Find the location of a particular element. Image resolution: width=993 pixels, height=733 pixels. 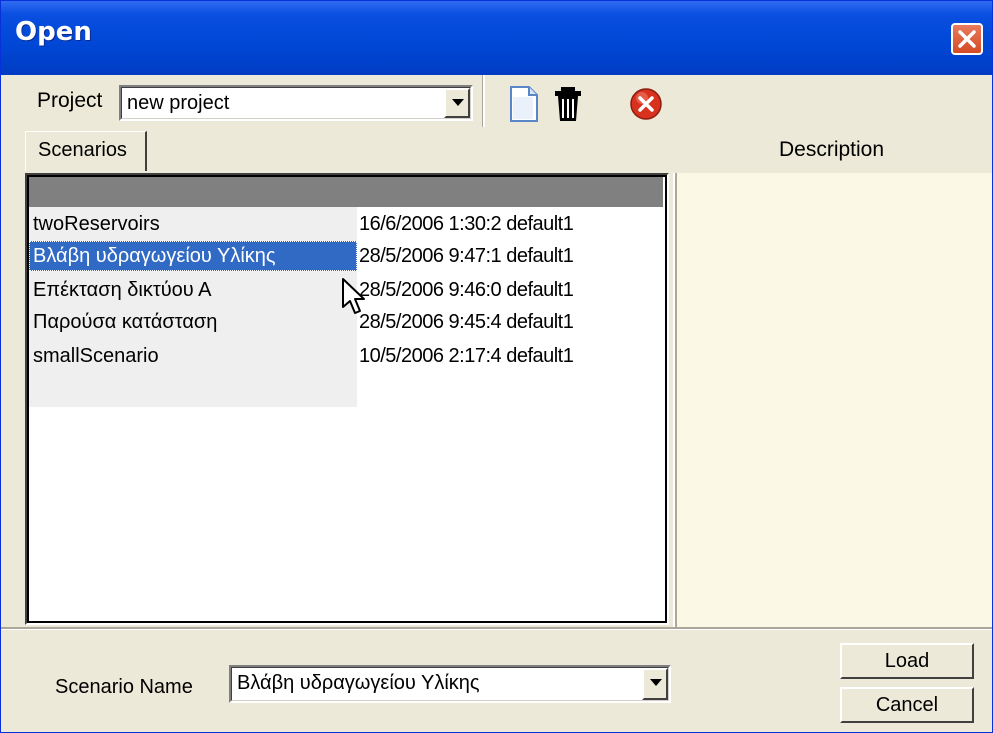

cancel-button: Cancel is located at coordinates (907, 705).